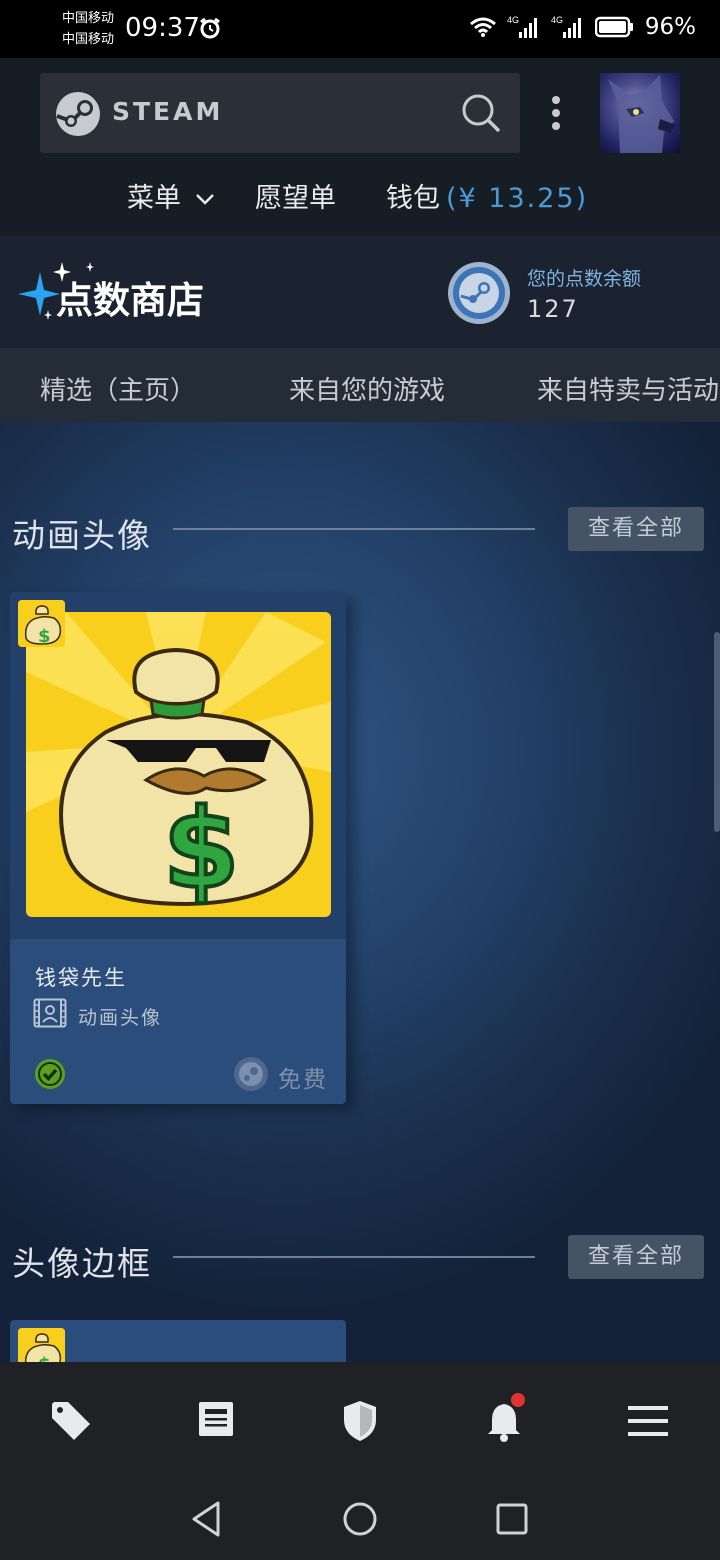 This screenshot has width=720, height=1560. I want to click on item-preview-image: $, so click(178, 764).